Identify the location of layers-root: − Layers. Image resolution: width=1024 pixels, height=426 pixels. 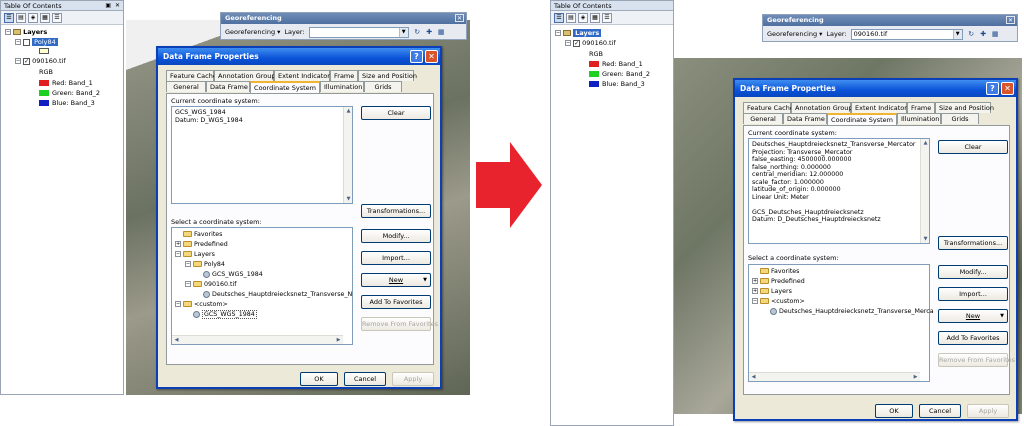
(578, 33).